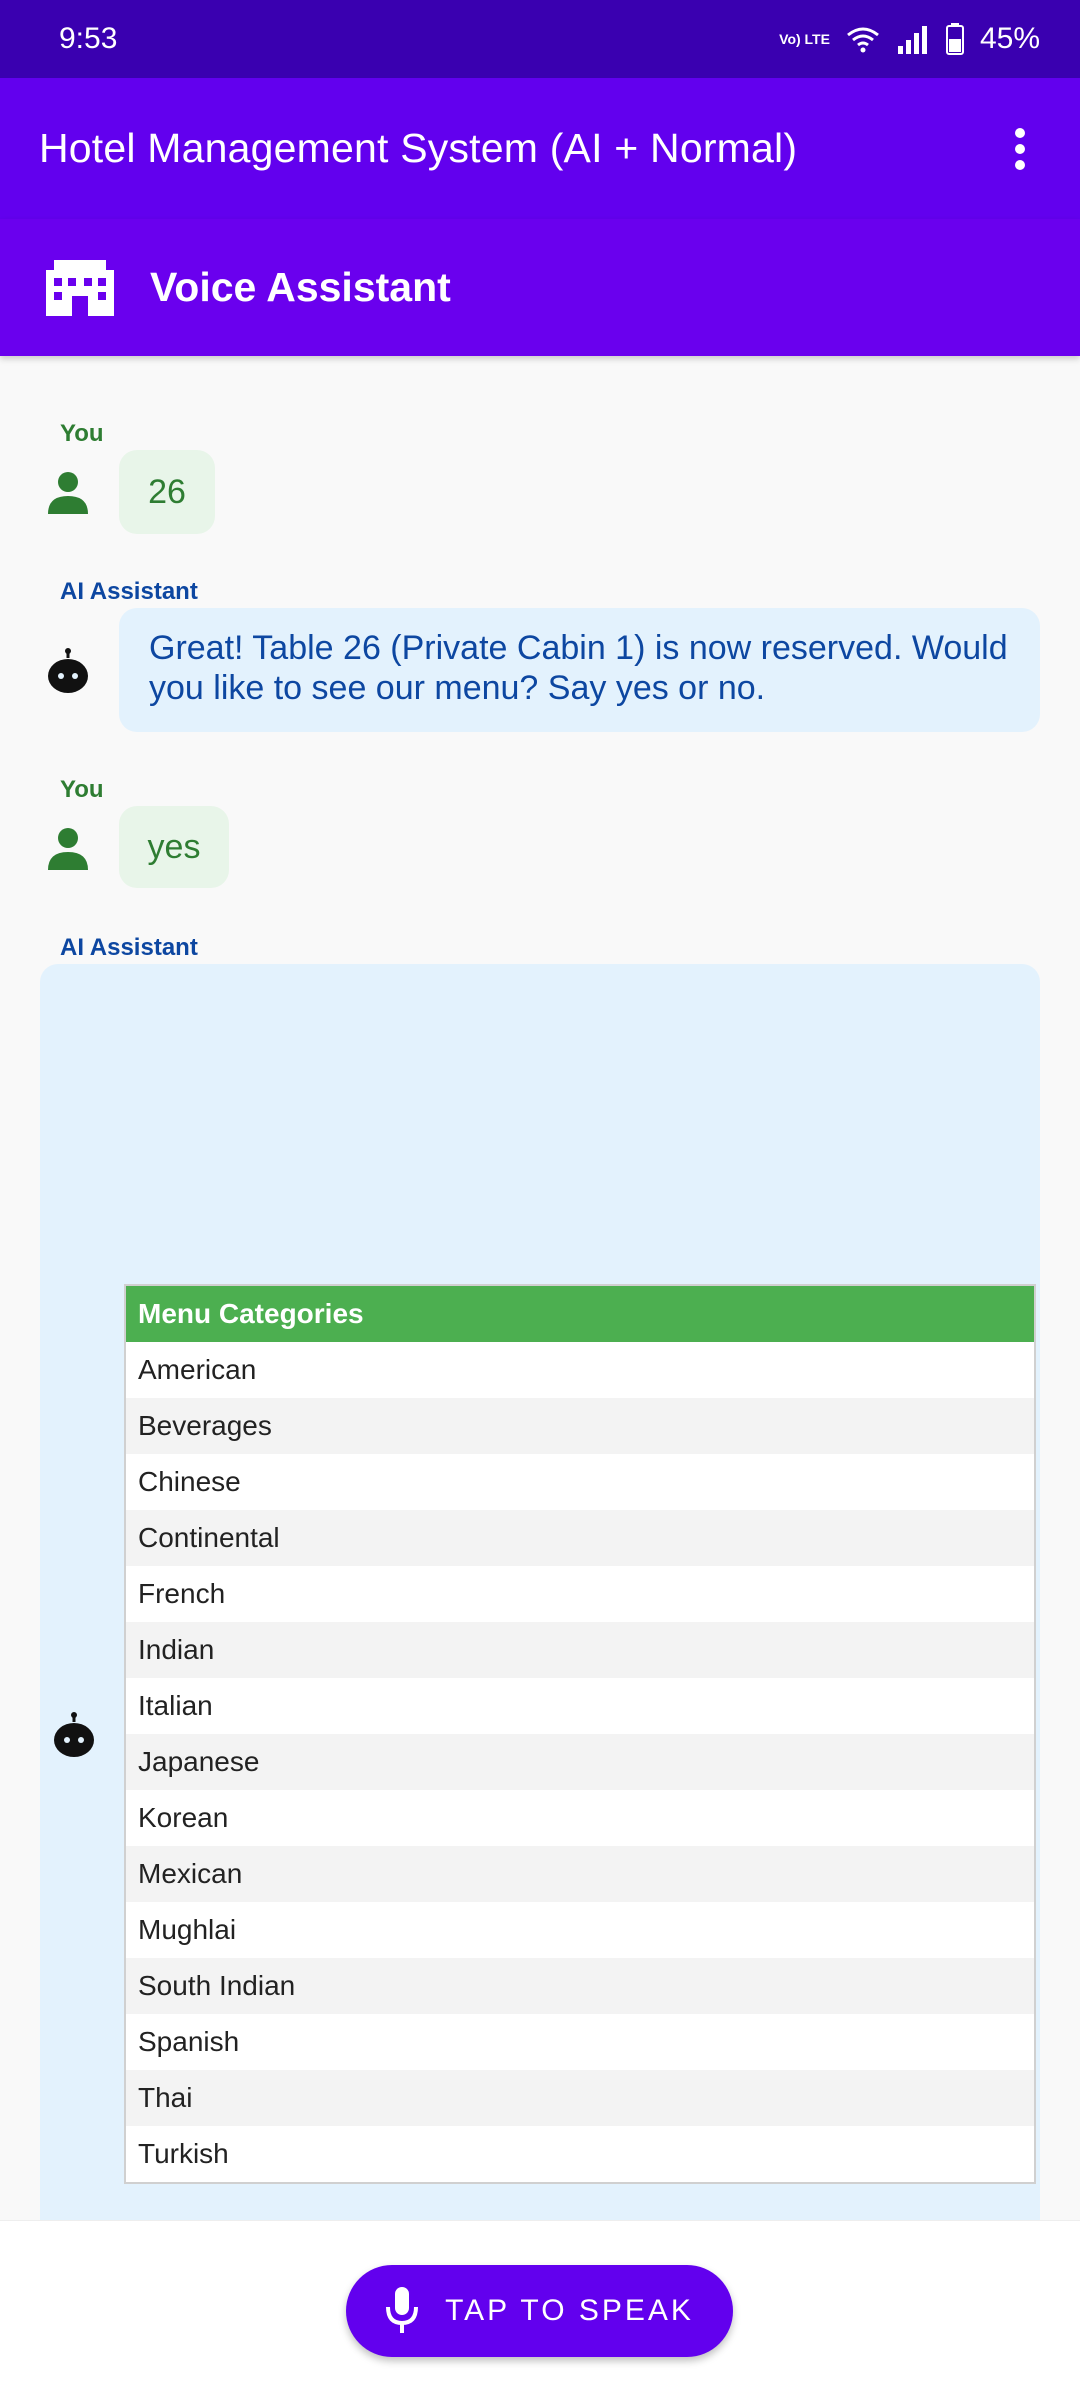 The height and width of the screenshot is (2400, 1080). Describe the element at coordinates (580, 1594) in the screenshot. I see `table-row: French` at that location.